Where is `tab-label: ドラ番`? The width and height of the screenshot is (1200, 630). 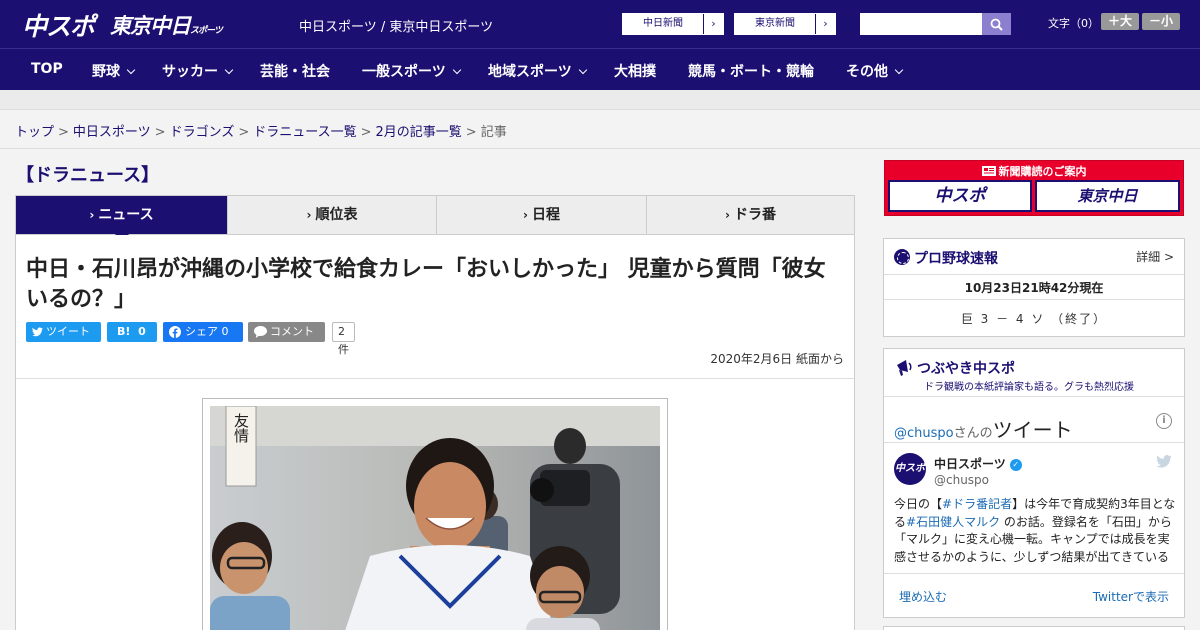 tab-label: ドラ番 is located at coordinates (754, 215).